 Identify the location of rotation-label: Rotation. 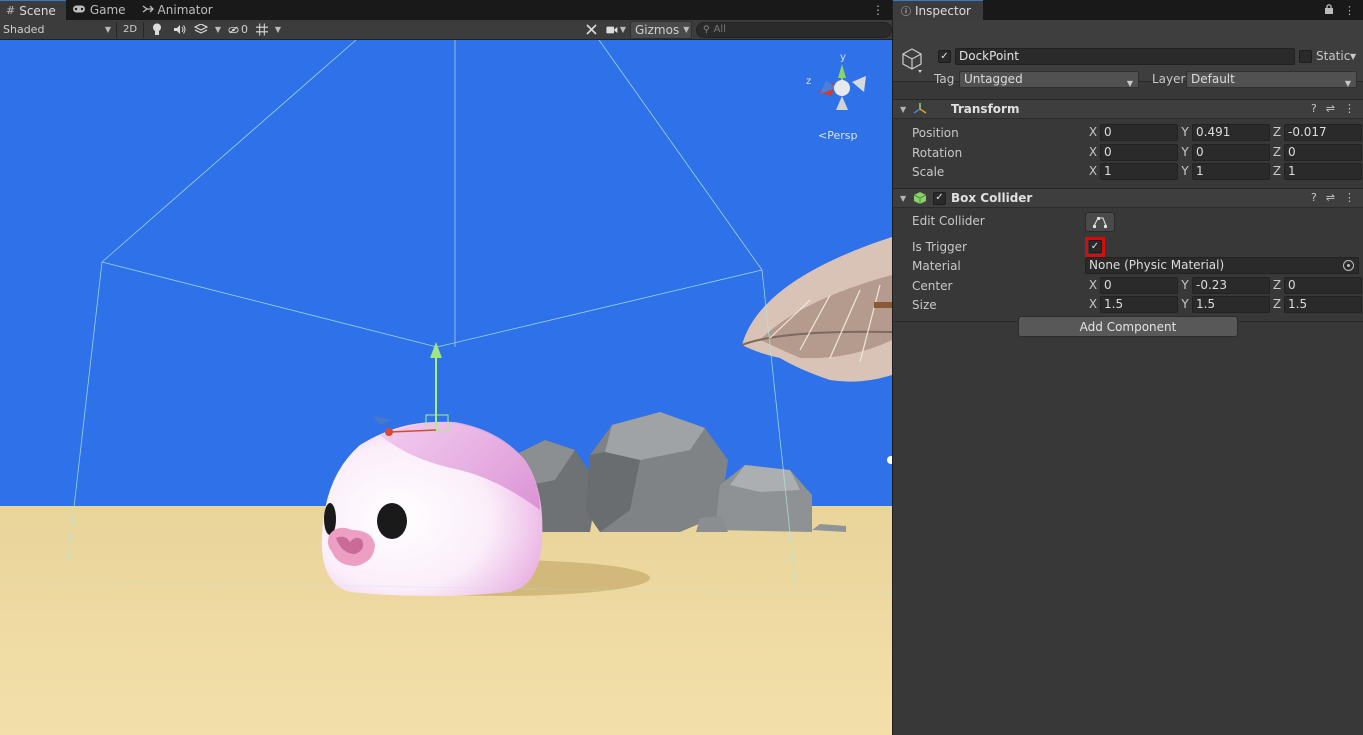
(937, 152).